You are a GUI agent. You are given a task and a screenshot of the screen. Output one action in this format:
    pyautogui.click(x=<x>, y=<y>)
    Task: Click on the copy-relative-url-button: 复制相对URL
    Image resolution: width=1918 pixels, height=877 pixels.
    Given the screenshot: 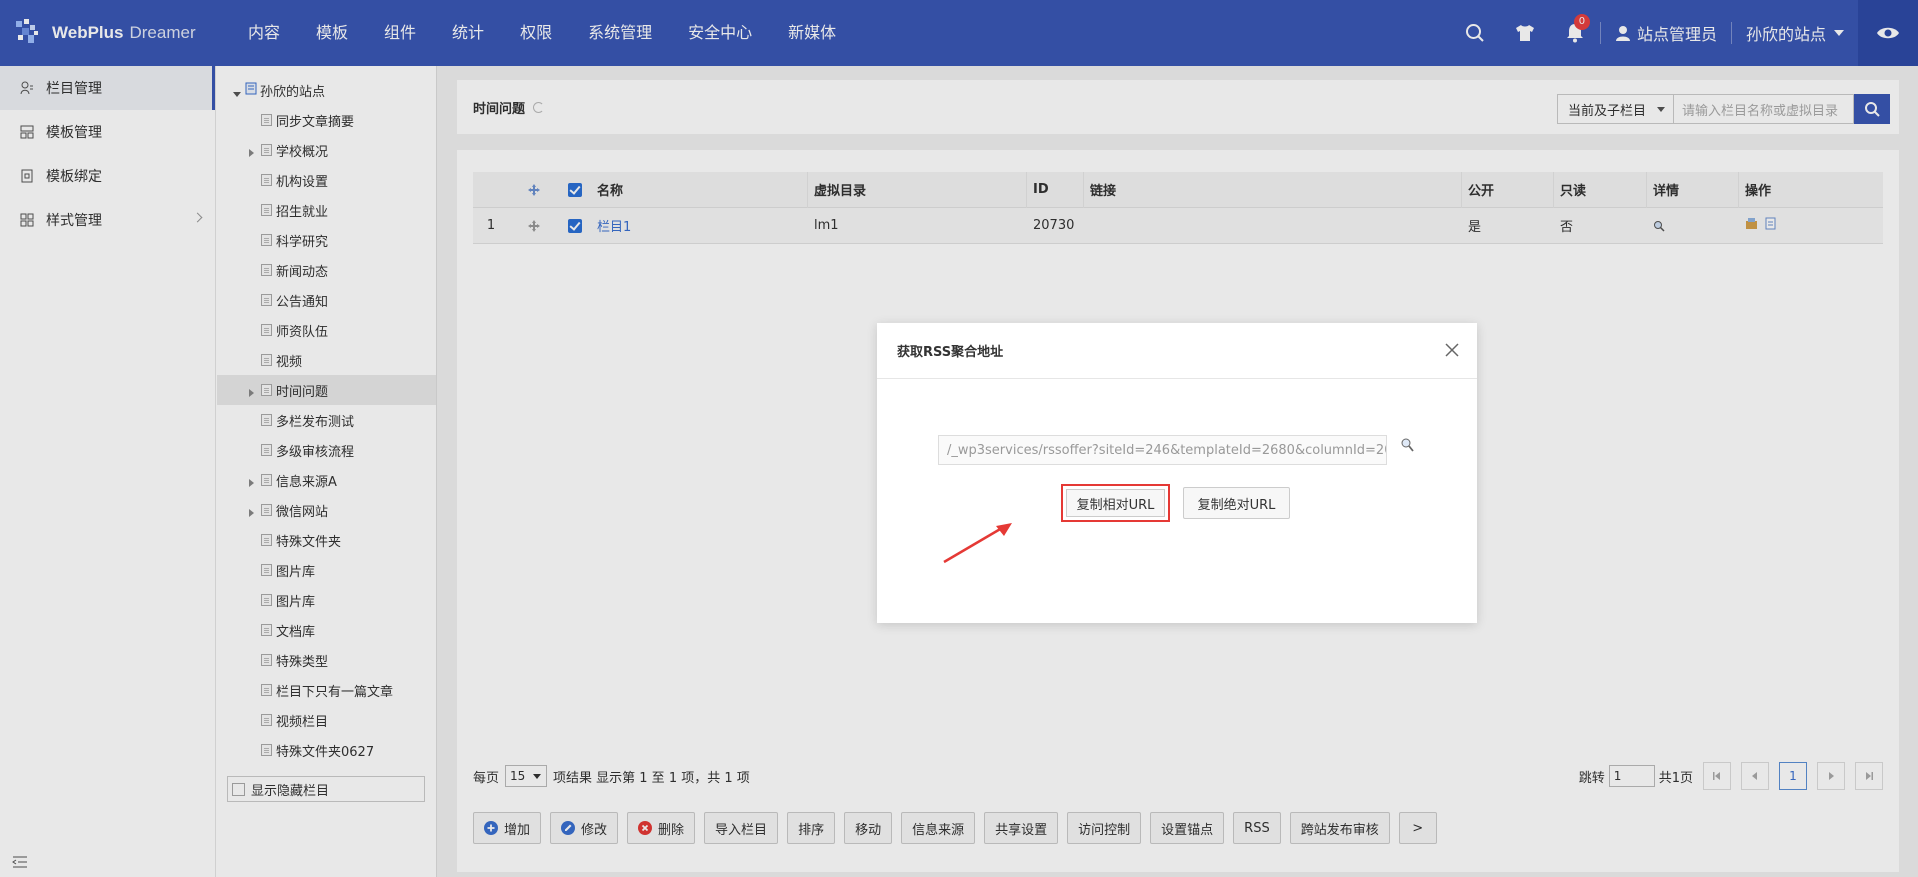 What is the action you would take?
    pyautogui.click(x=1115, y=503)
    